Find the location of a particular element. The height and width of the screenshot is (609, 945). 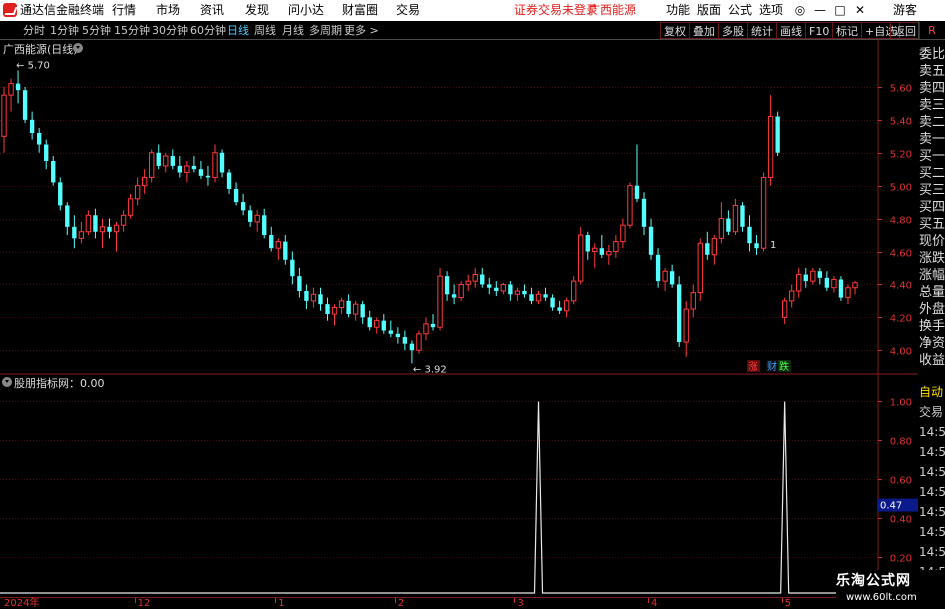

menu-item-options: 选项 is located at coordinates (771, 10).